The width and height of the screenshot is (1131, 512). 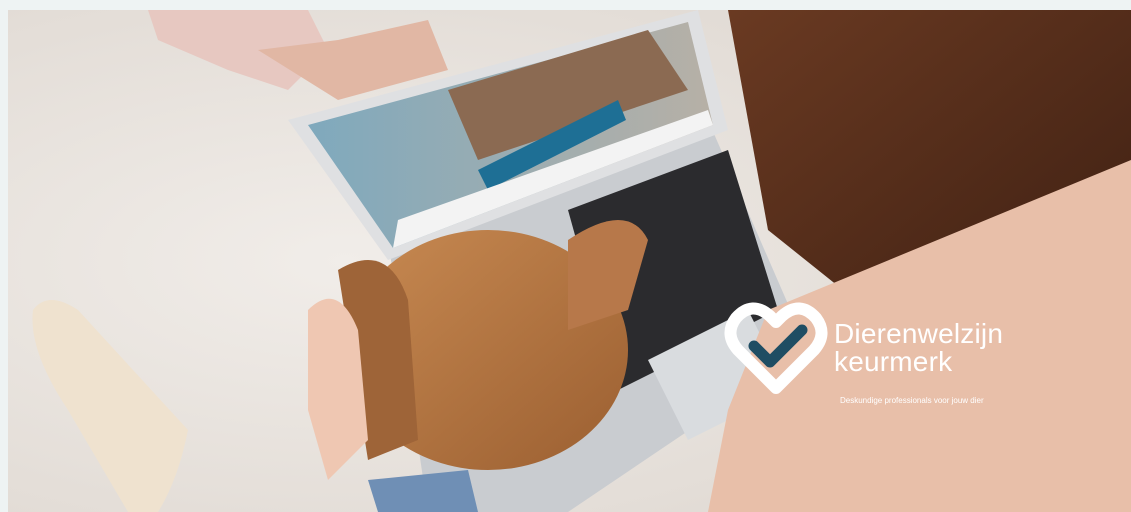 I want to click on brand-name: Dierenwelzijn keurmerk, so click(x=918, y=348).